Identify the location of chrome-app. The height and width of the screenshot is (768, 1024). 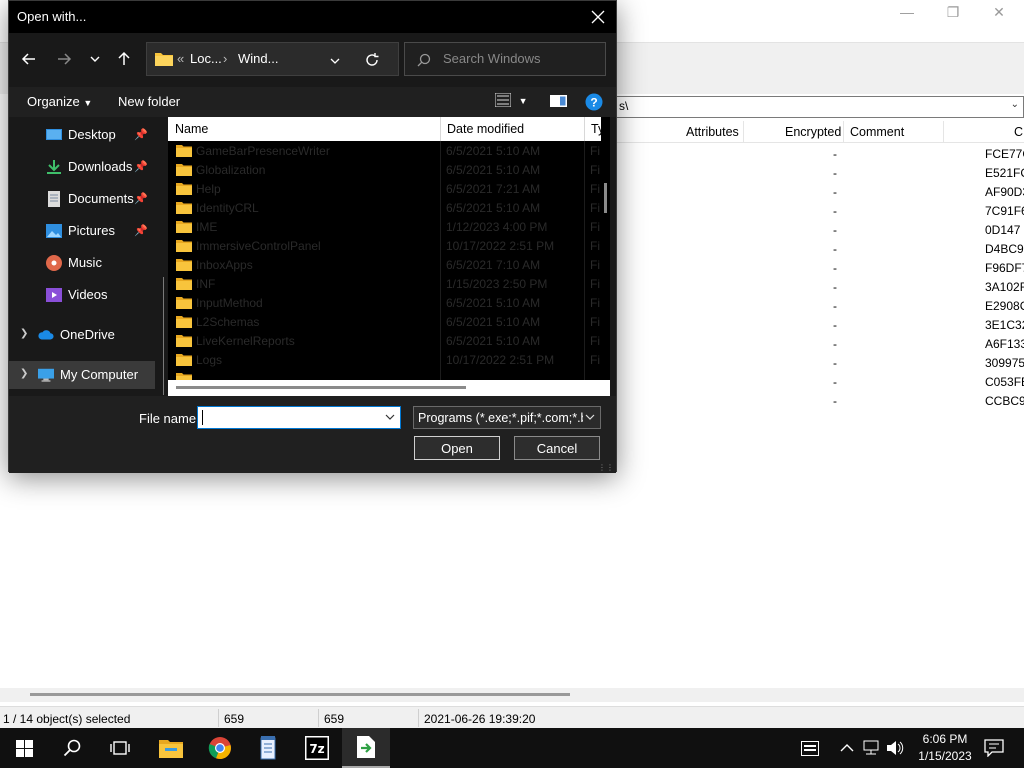
(220, 748).